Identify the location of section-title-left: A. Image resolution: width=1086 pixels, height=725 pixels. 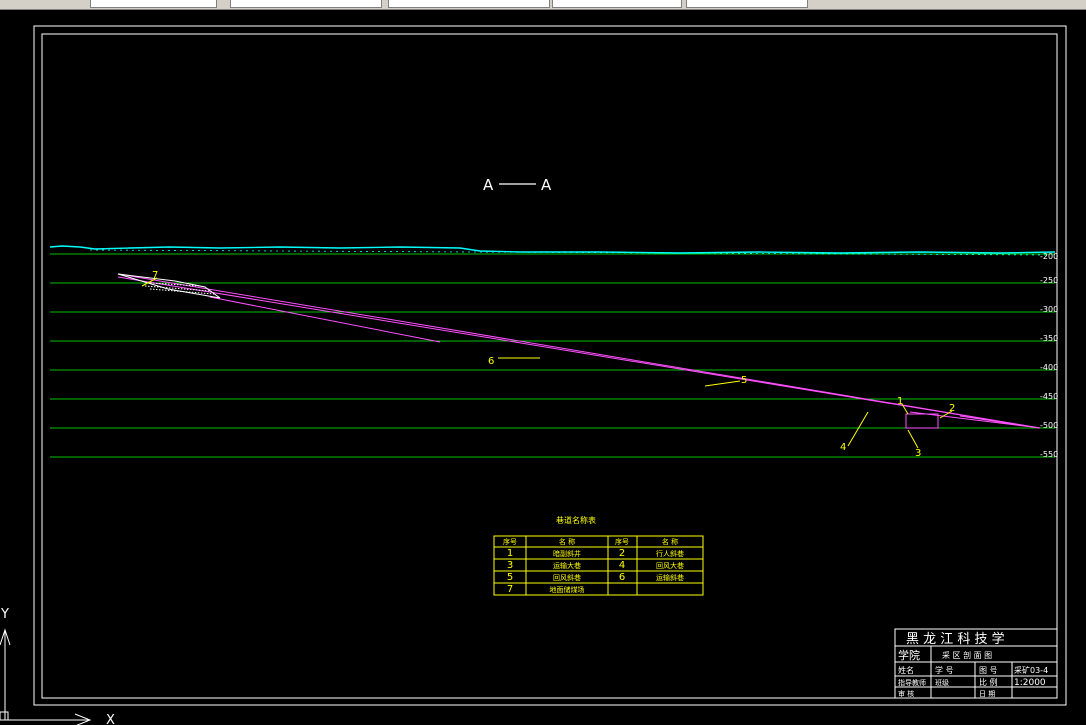
(488, 185).